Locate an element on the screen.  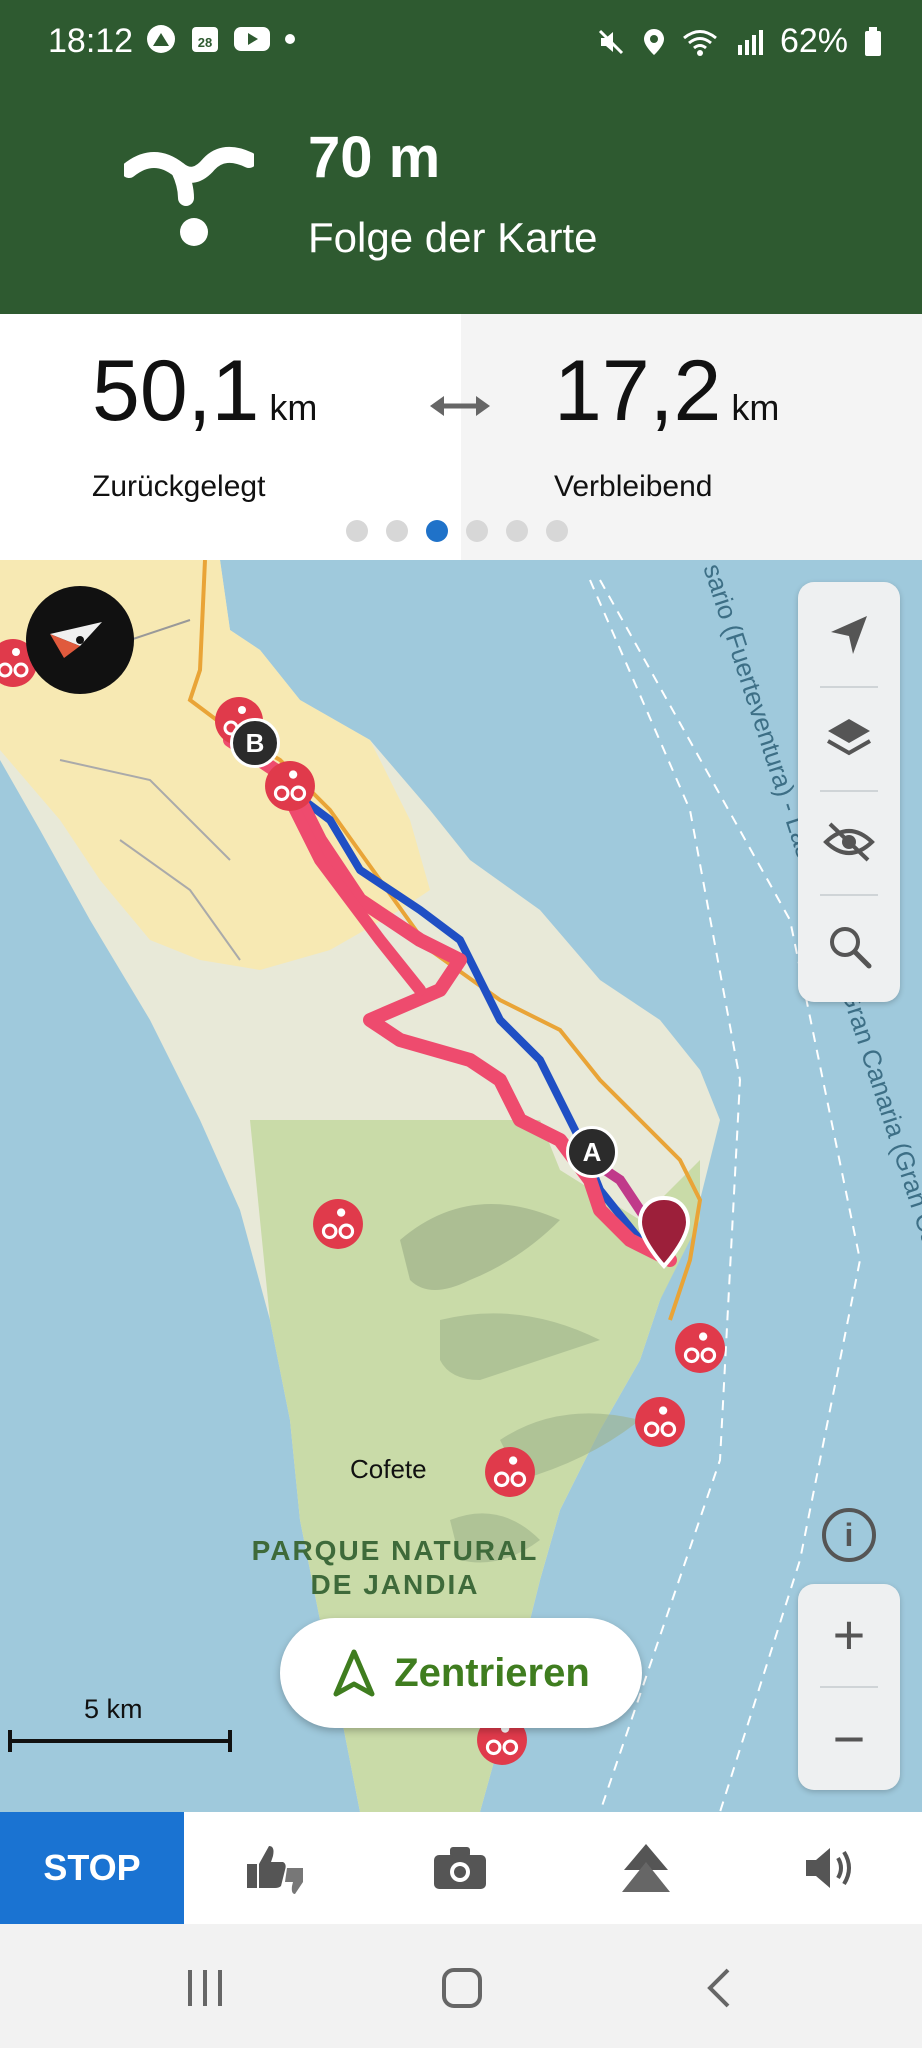
distance-traveled: 50,1 km Zurückgelegt is located at coordinates (205, 422).